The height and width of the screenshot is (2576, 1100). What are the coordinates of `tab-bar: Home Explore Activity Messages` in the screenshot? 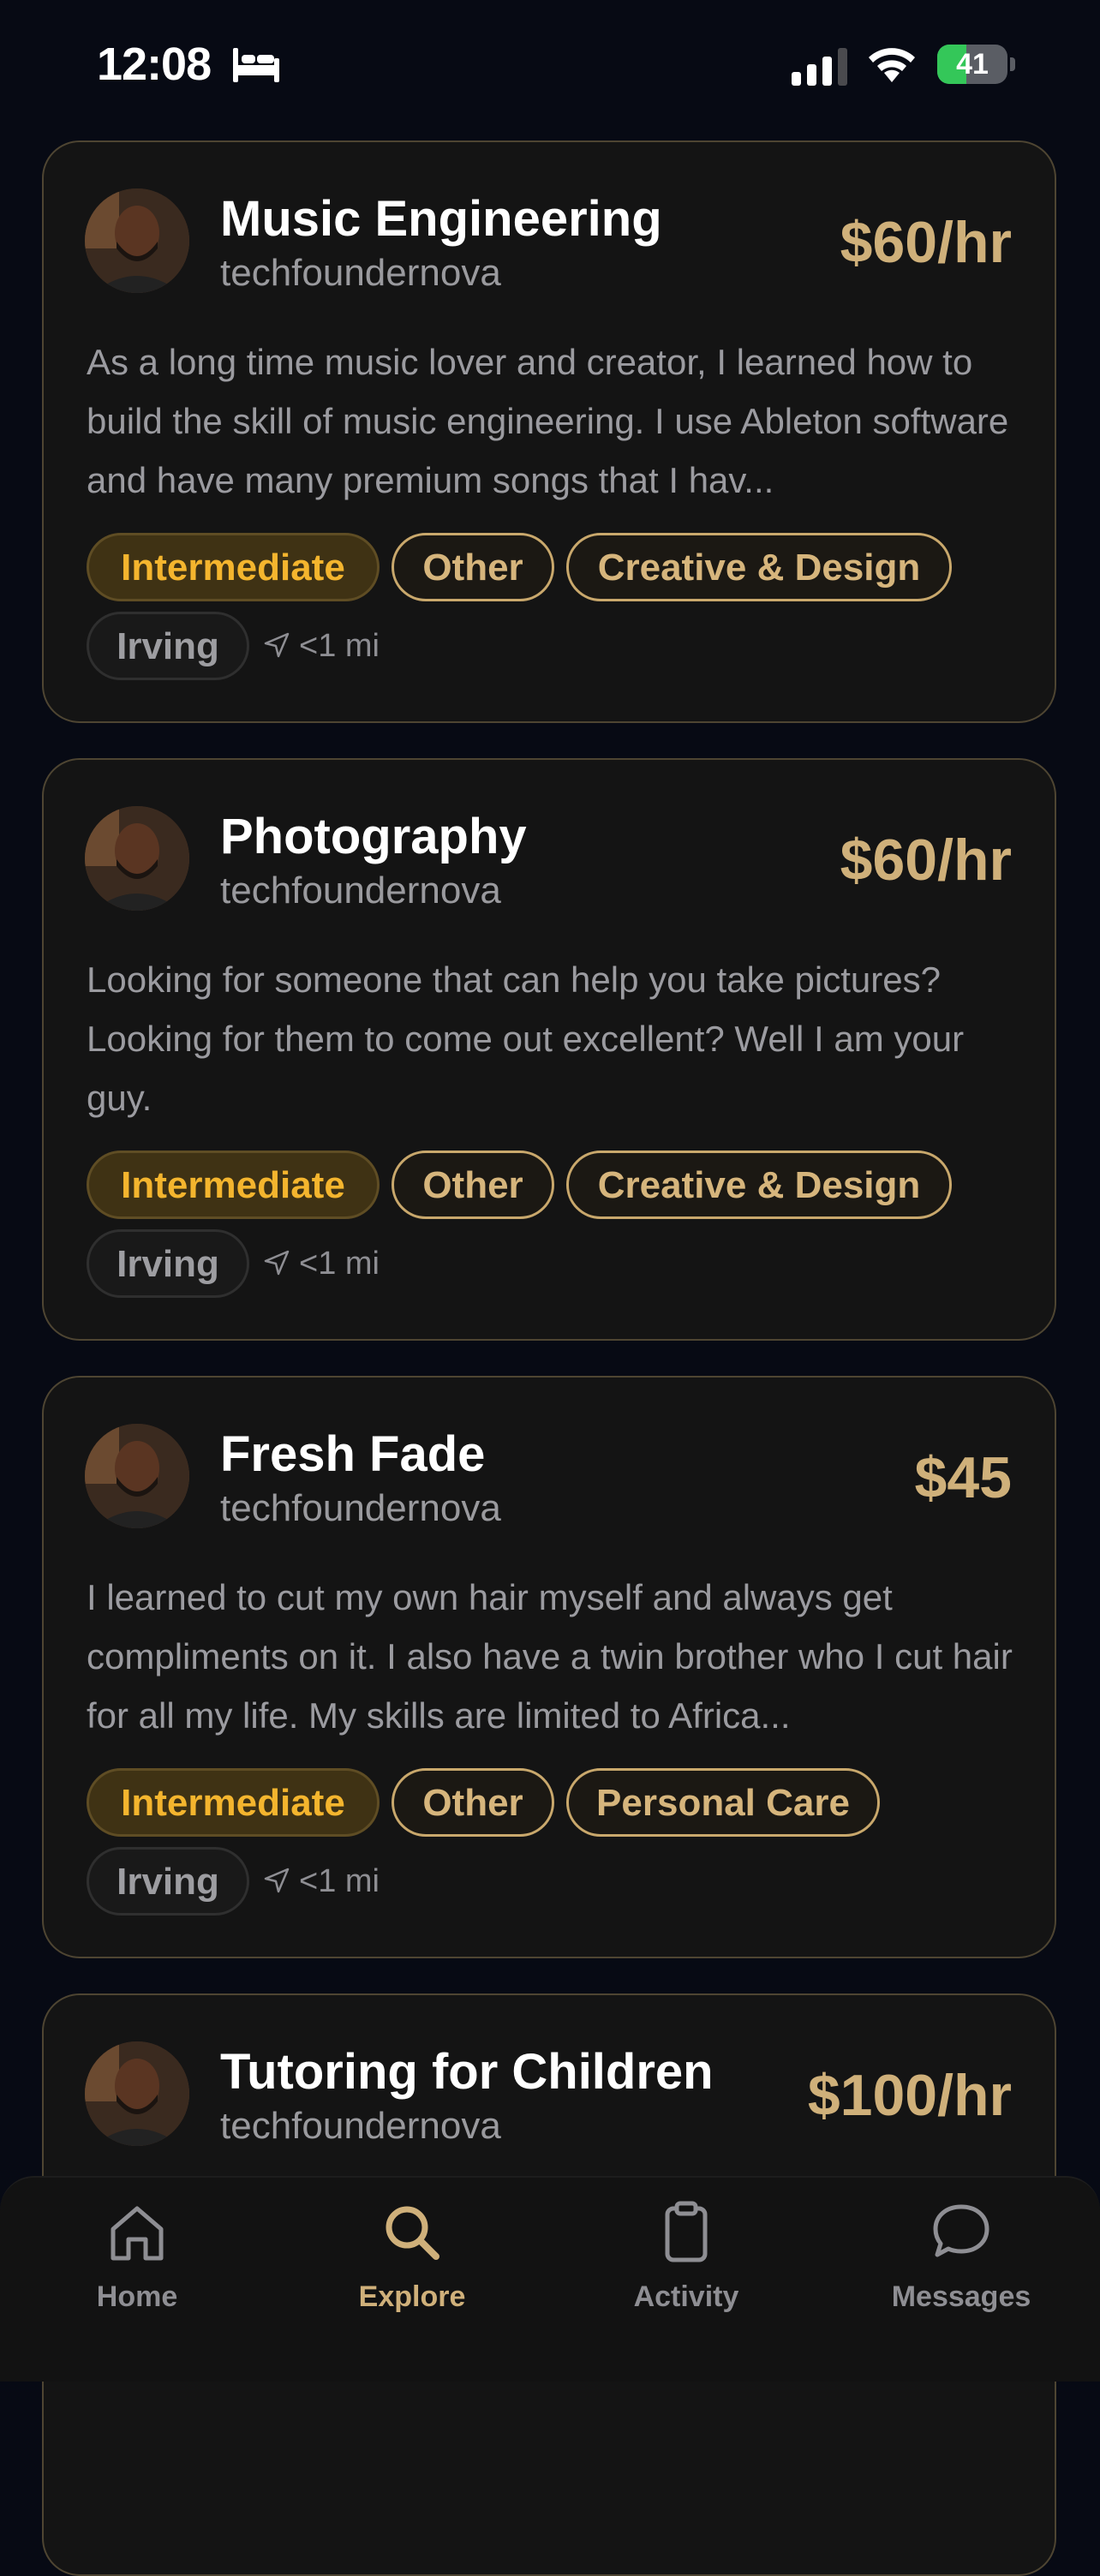 It's located at (550, 2279).